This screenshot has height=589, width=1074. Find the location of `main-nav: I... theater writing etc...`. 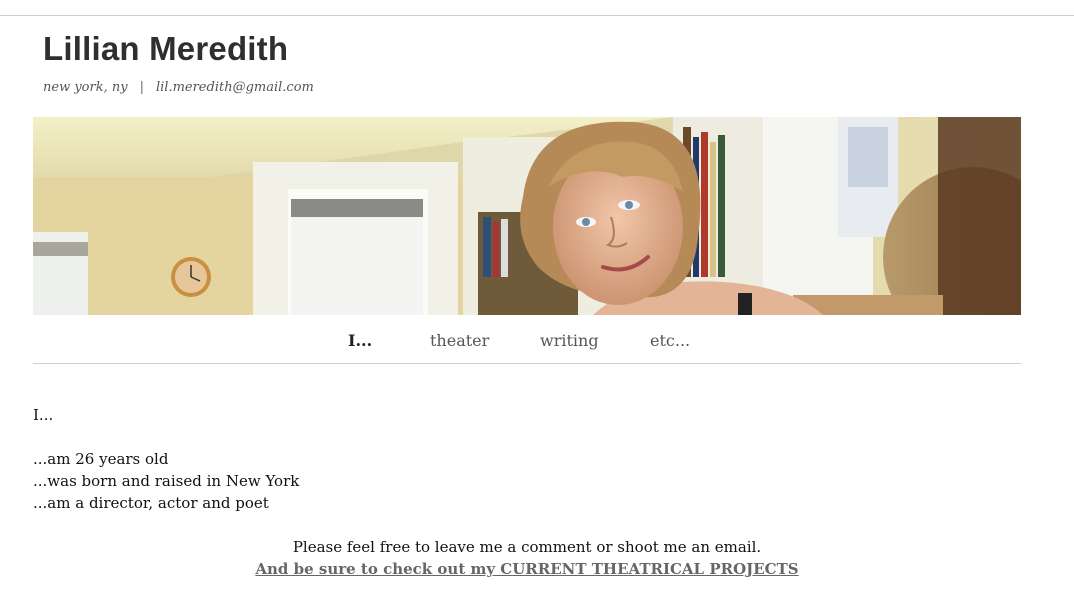

main-nav: I... theater writing etc... is located at coordinates (527, 345).